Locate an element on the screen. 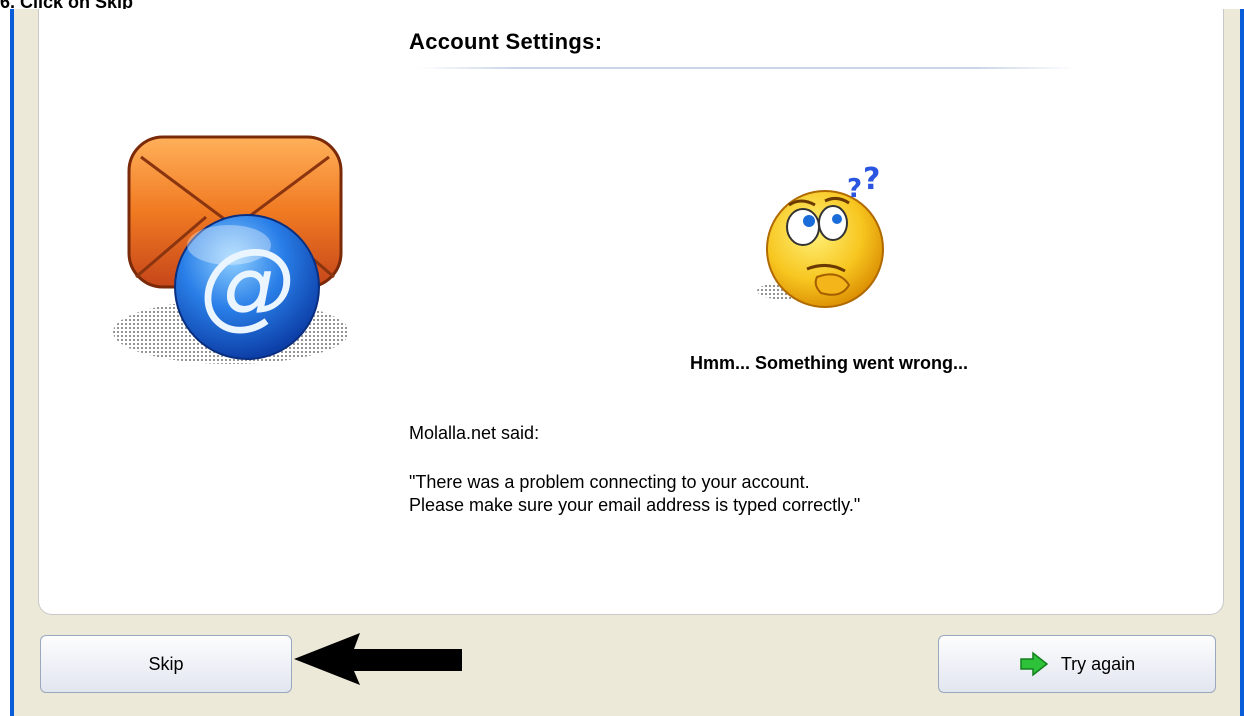 The image size is (1244, 716). email-at-icon: @ is located at coordinates (231, 249).